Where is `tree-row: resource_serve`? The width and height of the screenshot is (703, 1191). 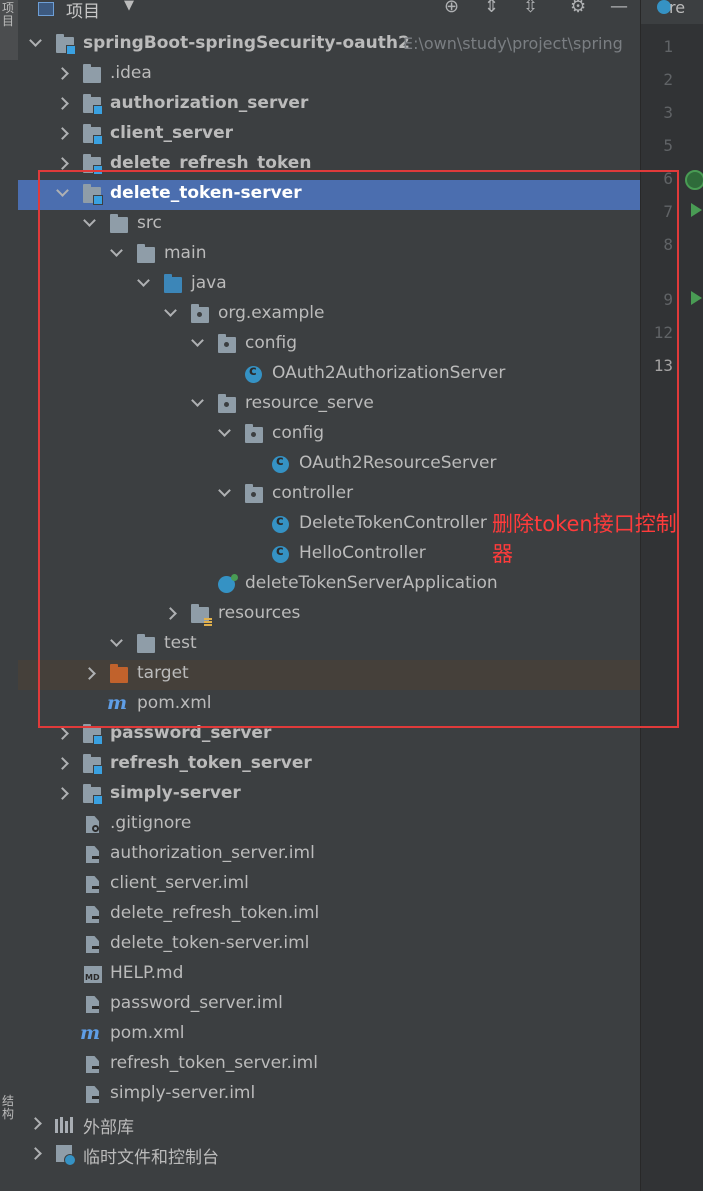
tree-row: resource_serve is located at coordinates (329, 405).